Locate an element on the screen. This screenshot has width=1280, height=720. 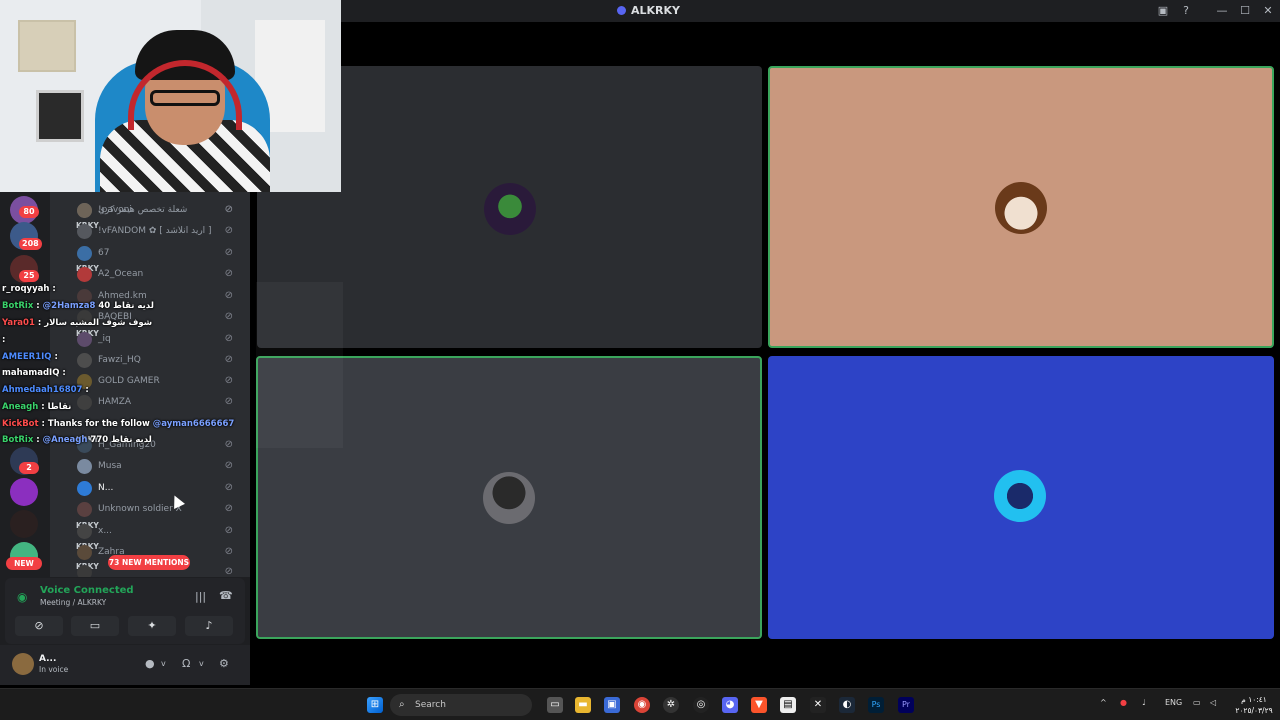
obs-icon: ◎ is located at coordinates (701, 705).